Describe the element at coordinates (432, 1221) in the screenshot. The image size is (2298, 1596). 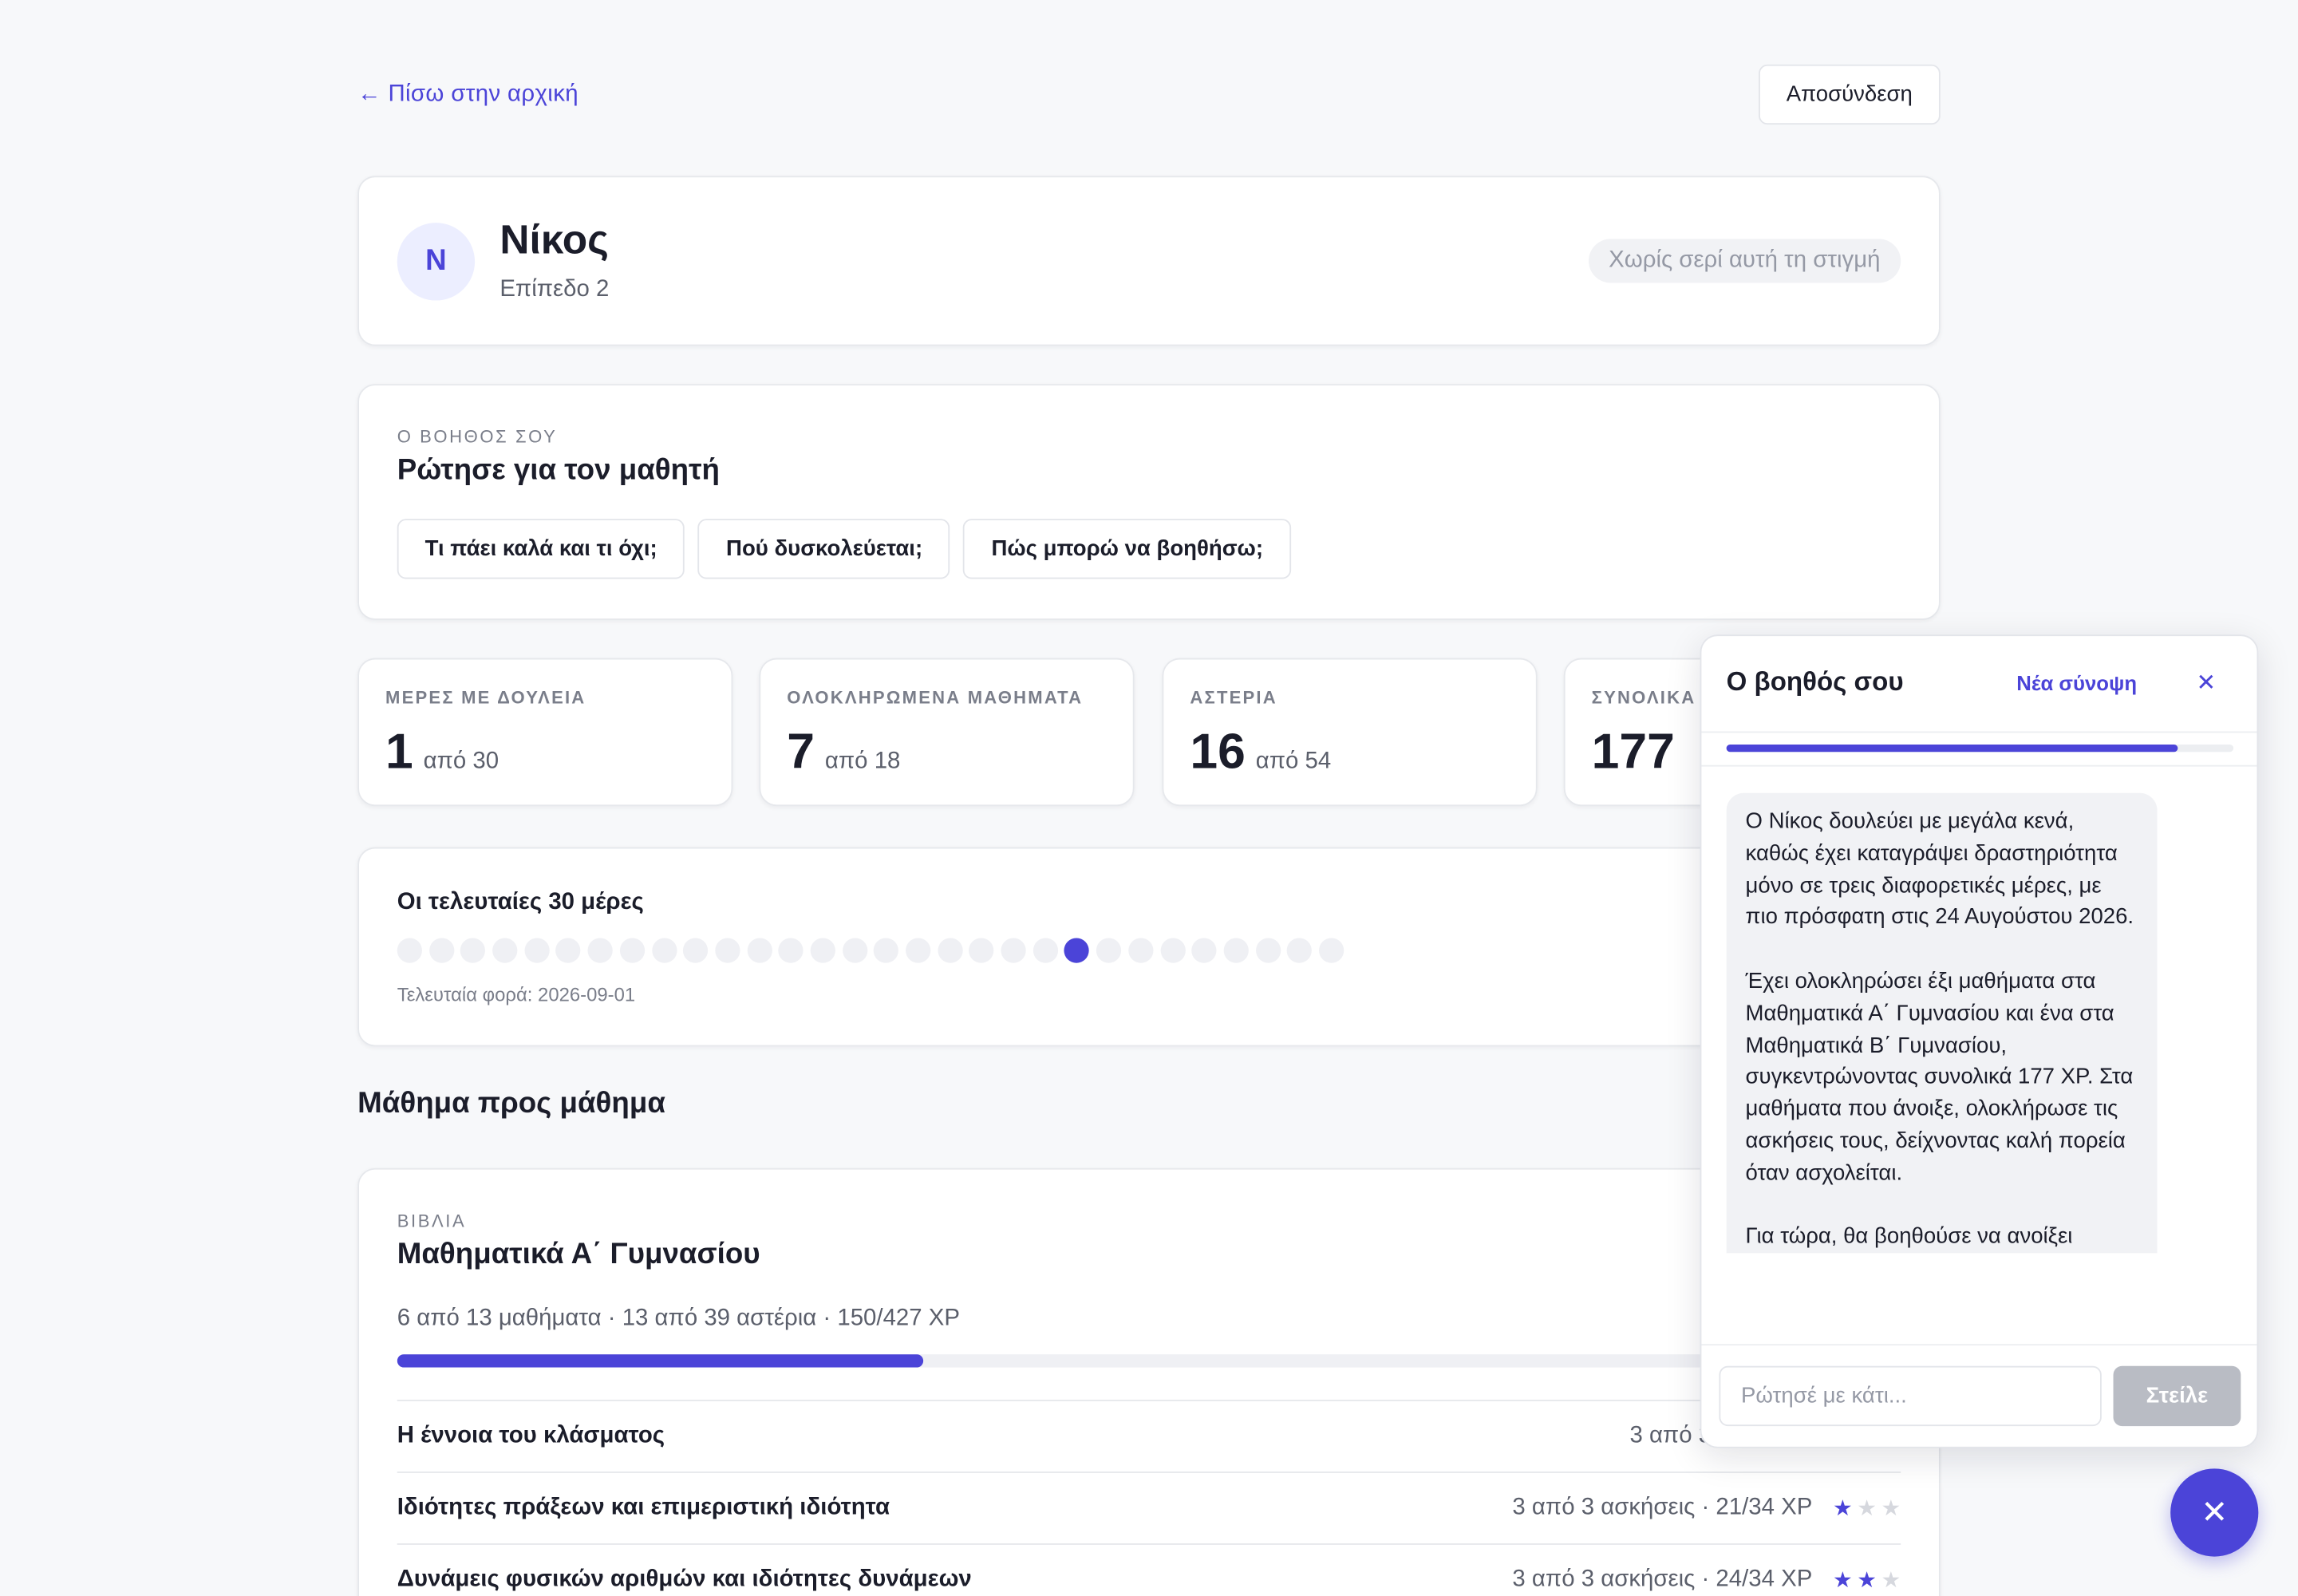
I see `book-eyebrow: ΒΙΒΛΙΑ` at that location.